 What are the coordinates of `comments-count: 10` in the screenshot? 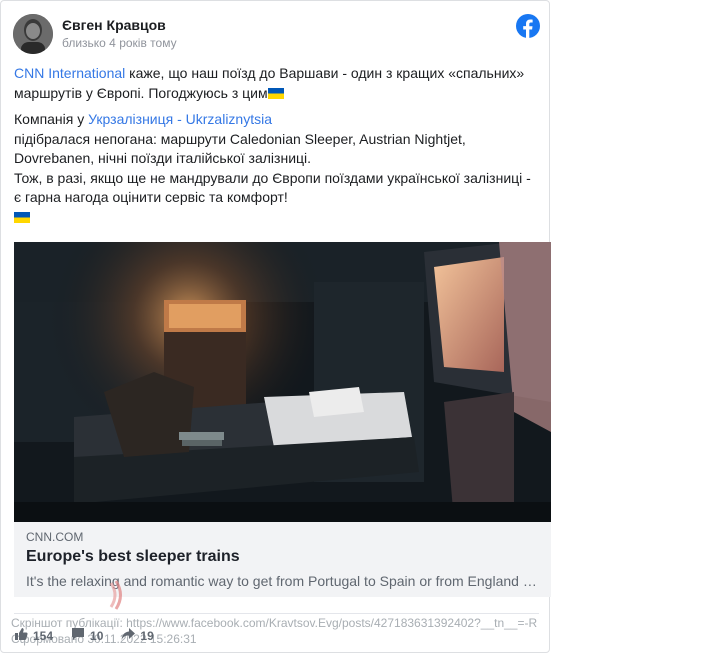 It's located at (97, 635).